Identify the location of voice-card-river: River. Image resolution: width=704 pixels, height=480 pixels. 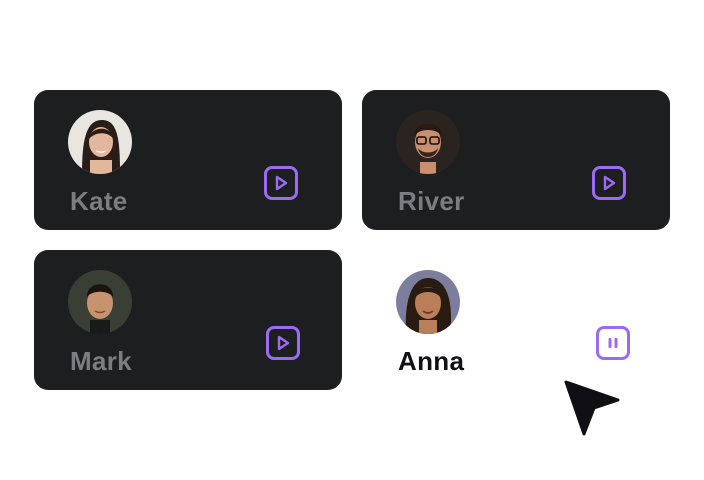
(516, 160).